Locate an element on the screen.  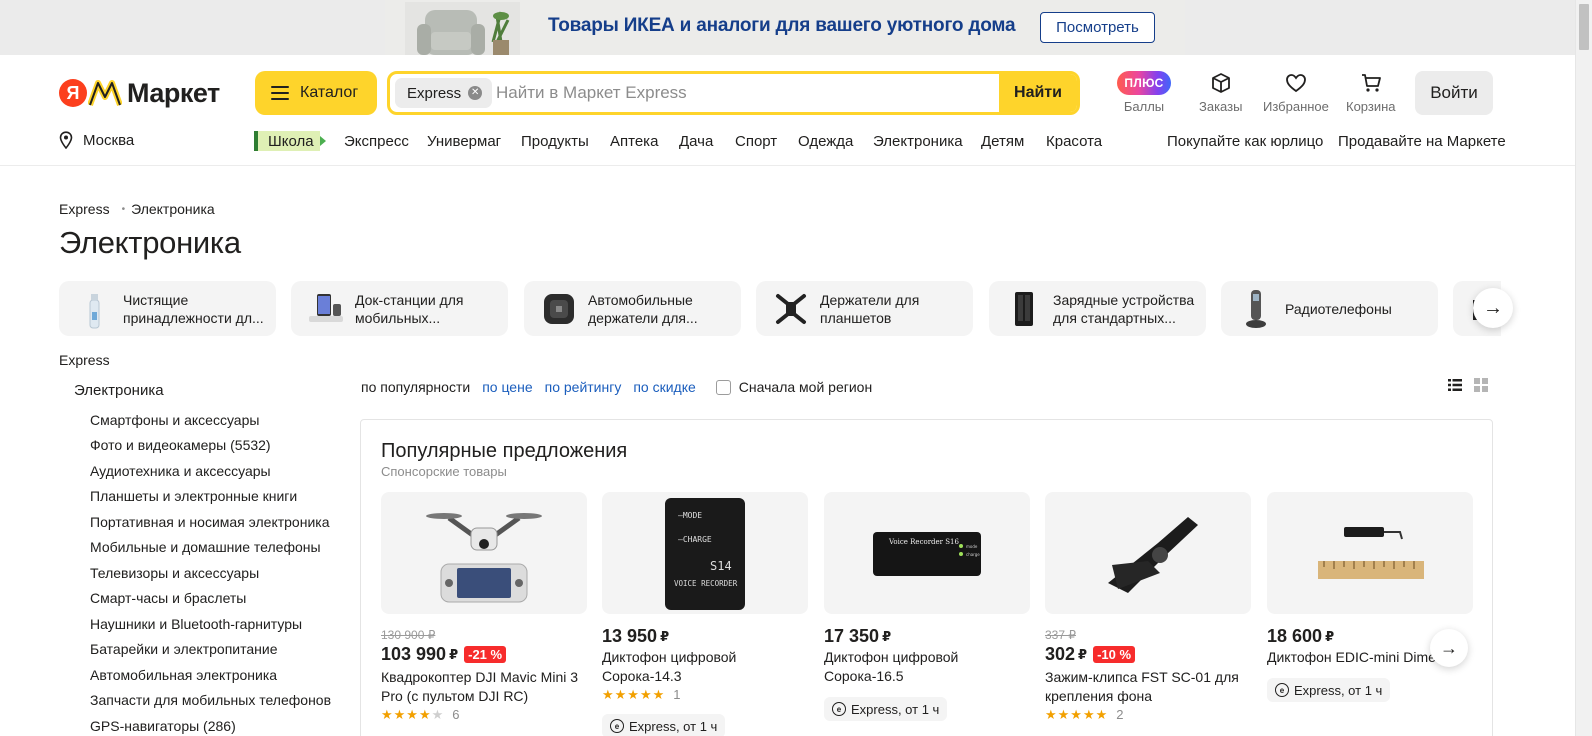
sidebar-item: Портативная и носимая электроника is located at coordinates (209, 522).